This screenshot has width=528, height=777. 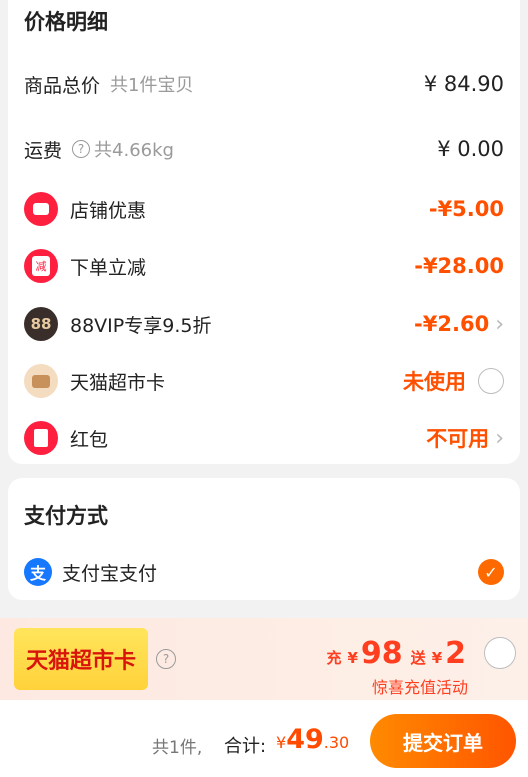 I want to click on payment-title: 支付方式, so click(x=66, y=516).